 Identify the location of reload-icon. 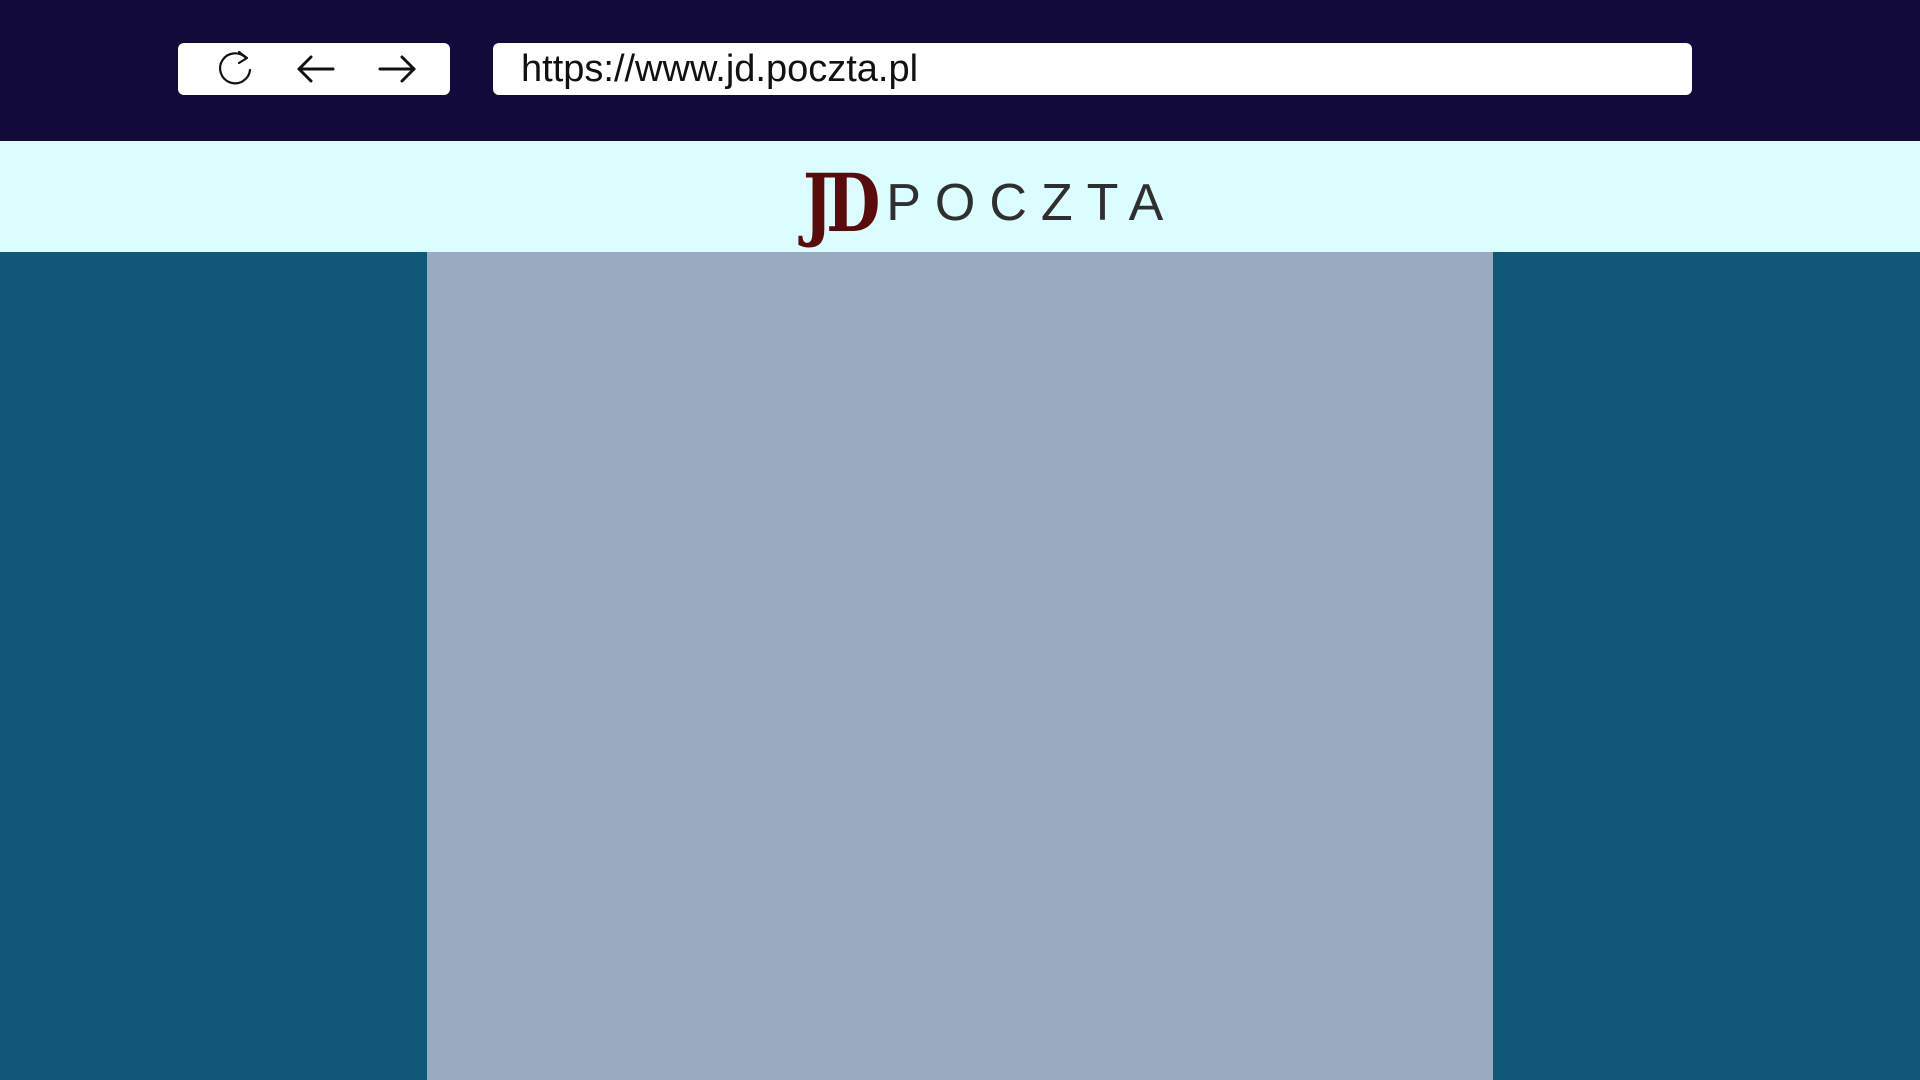
(236, 69).